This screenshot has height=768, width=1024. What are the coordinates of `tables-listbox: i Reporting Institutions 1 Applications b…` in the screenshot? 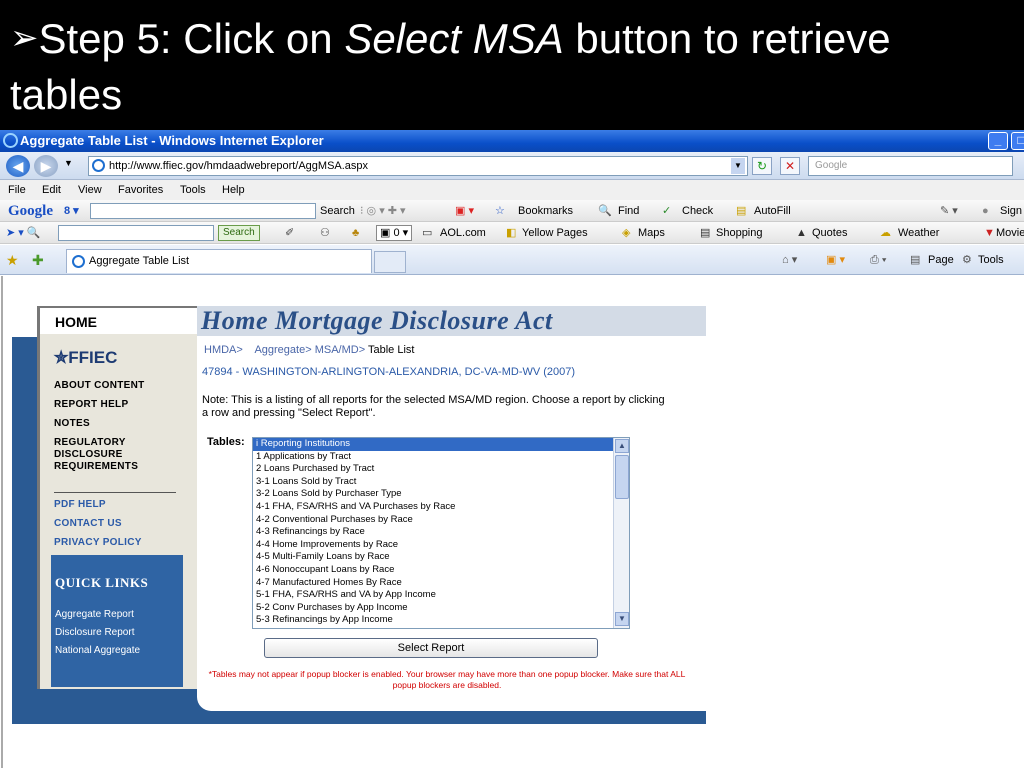 It's located at (441, 533).